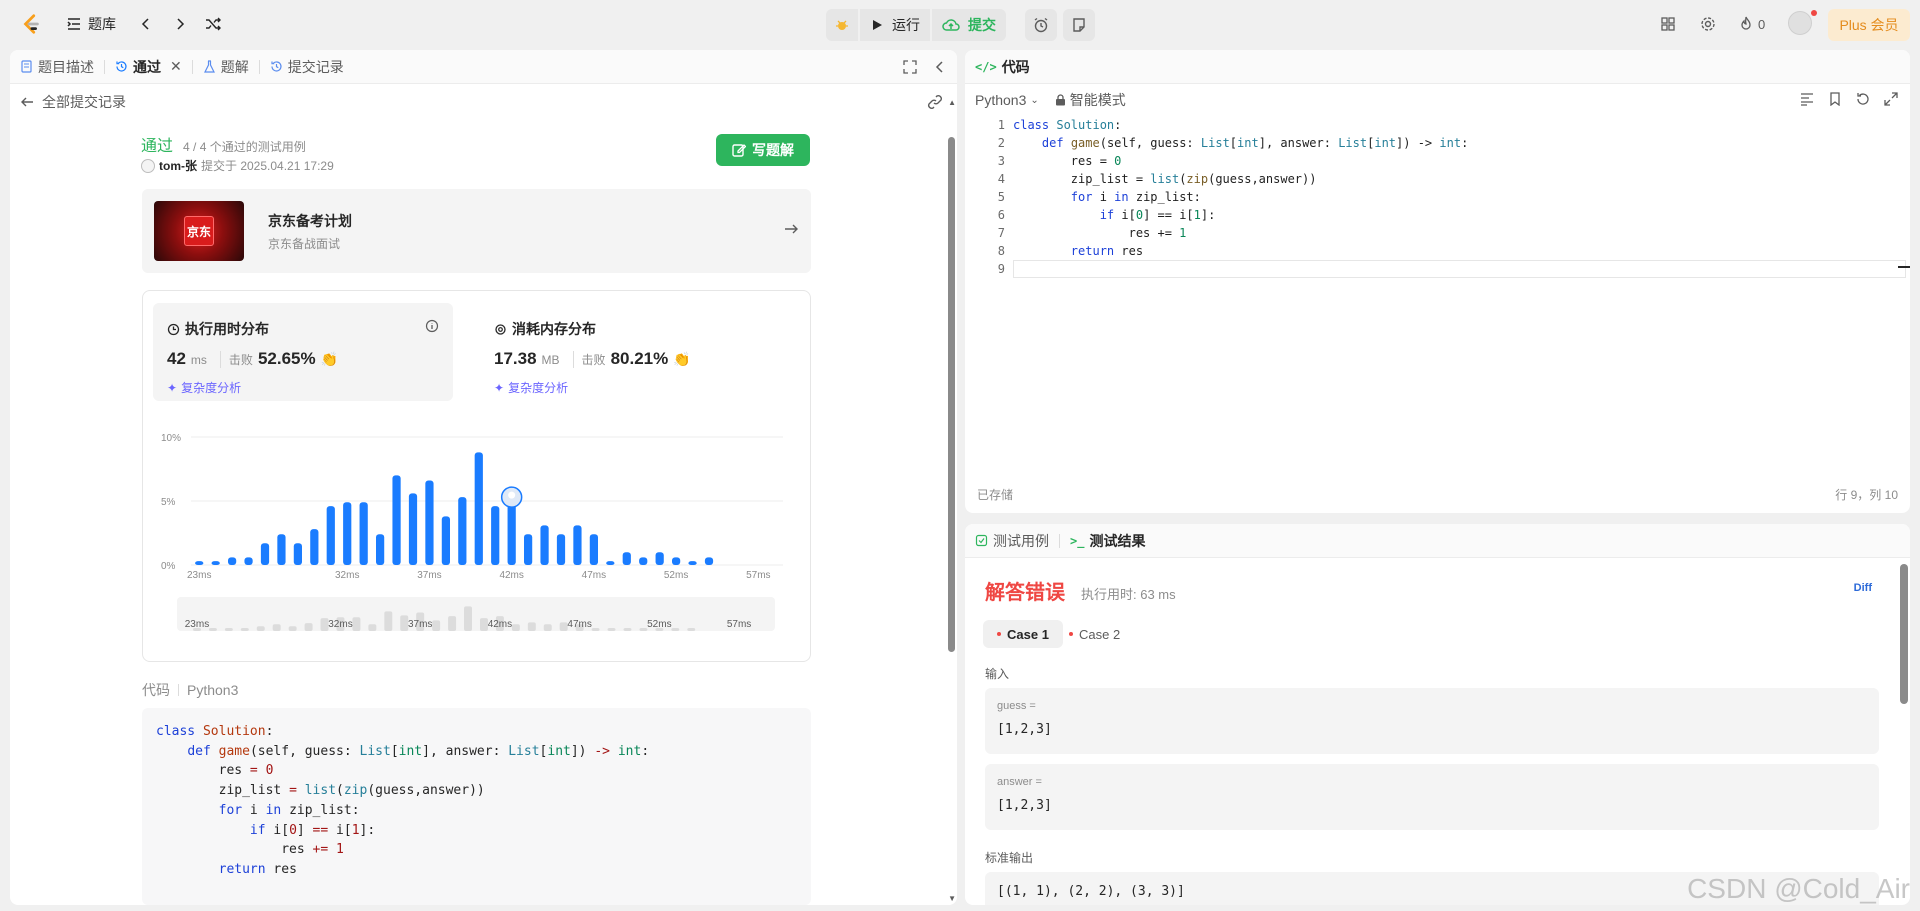 This screenshot has height=911, width=1920. I want to click on runtime-stat: 执行用时分布 42 ms 击败 52.65% 👏 ✦ 复杂度分析, so click(303, 352).